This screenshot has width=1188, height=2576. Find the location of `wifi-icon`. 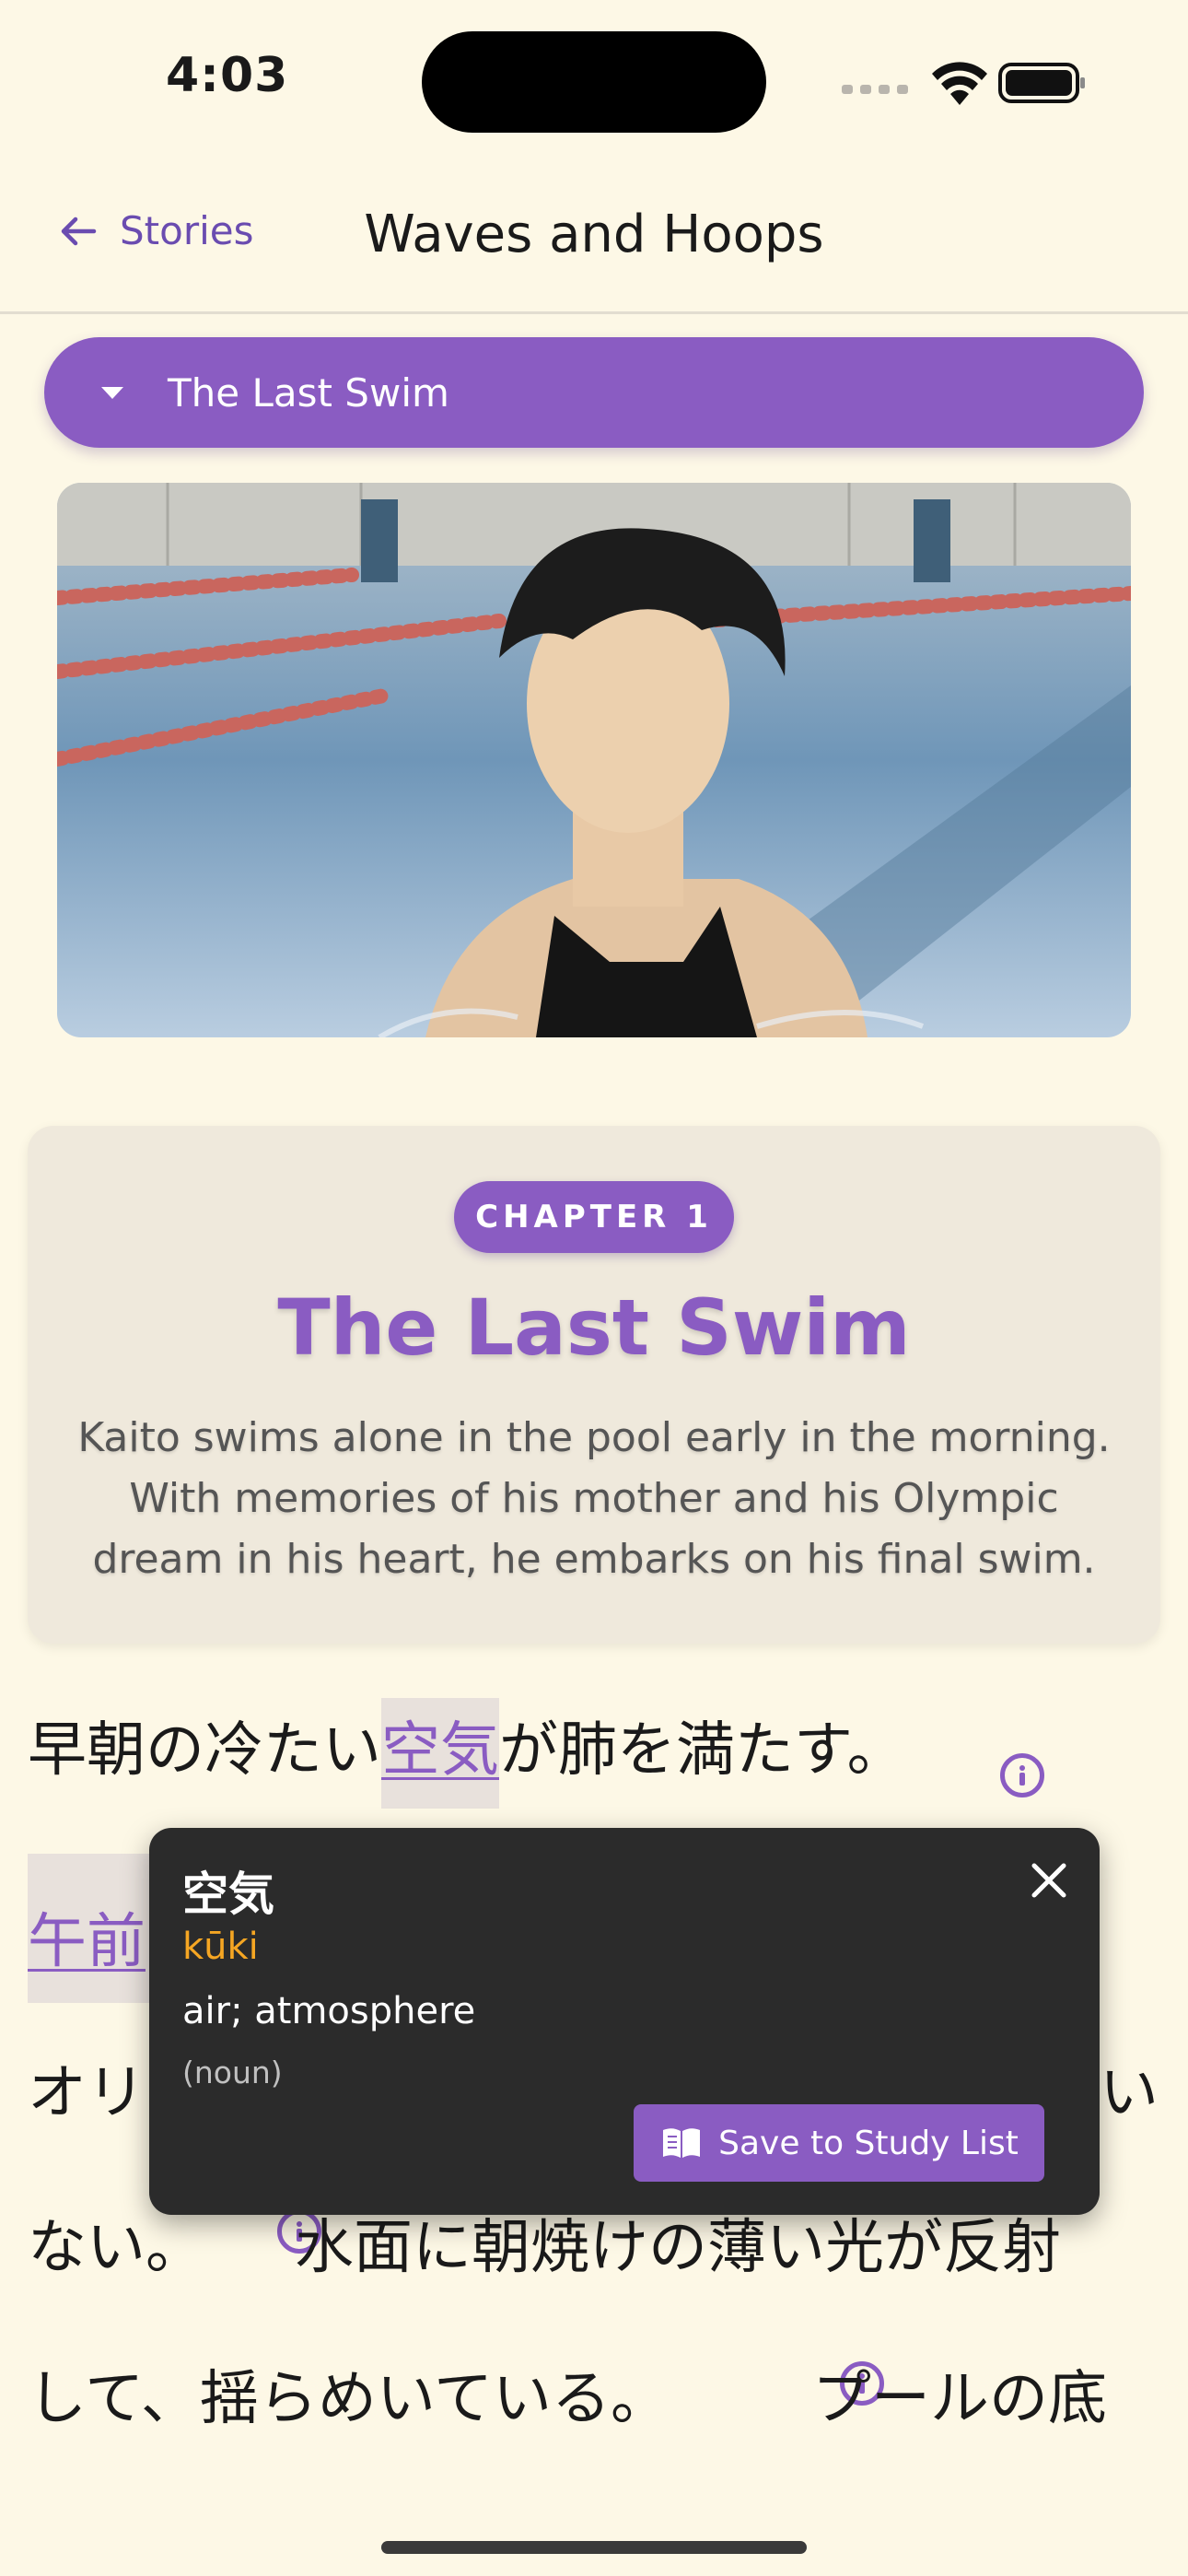

wifi-icon is located at coordinates (959, 83).